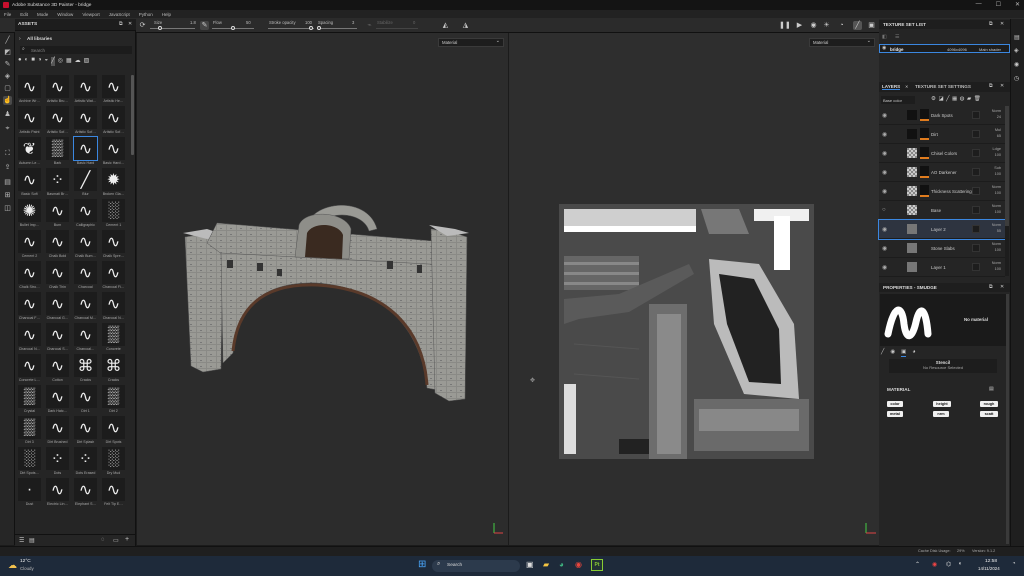 The width and height of the screenshot is (1024, 576). Describe the element at coordinates (87, 61) in the screenshot. I see `filter-alpha-icon: ▨` at that location.